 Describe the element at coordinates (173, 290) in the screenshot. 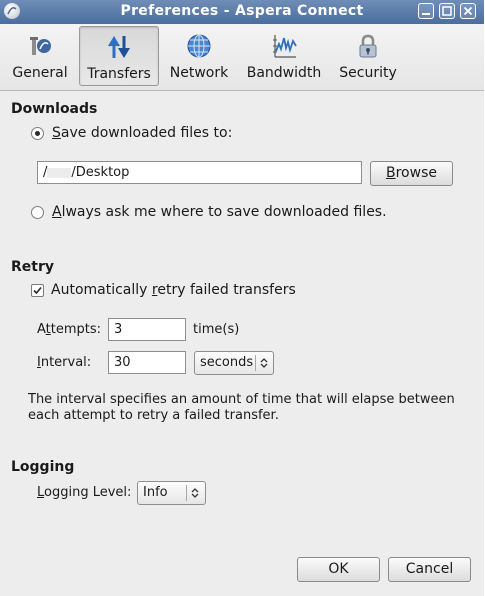

I see `auto-retry-label: Automatically retry failed transfers` at that location.